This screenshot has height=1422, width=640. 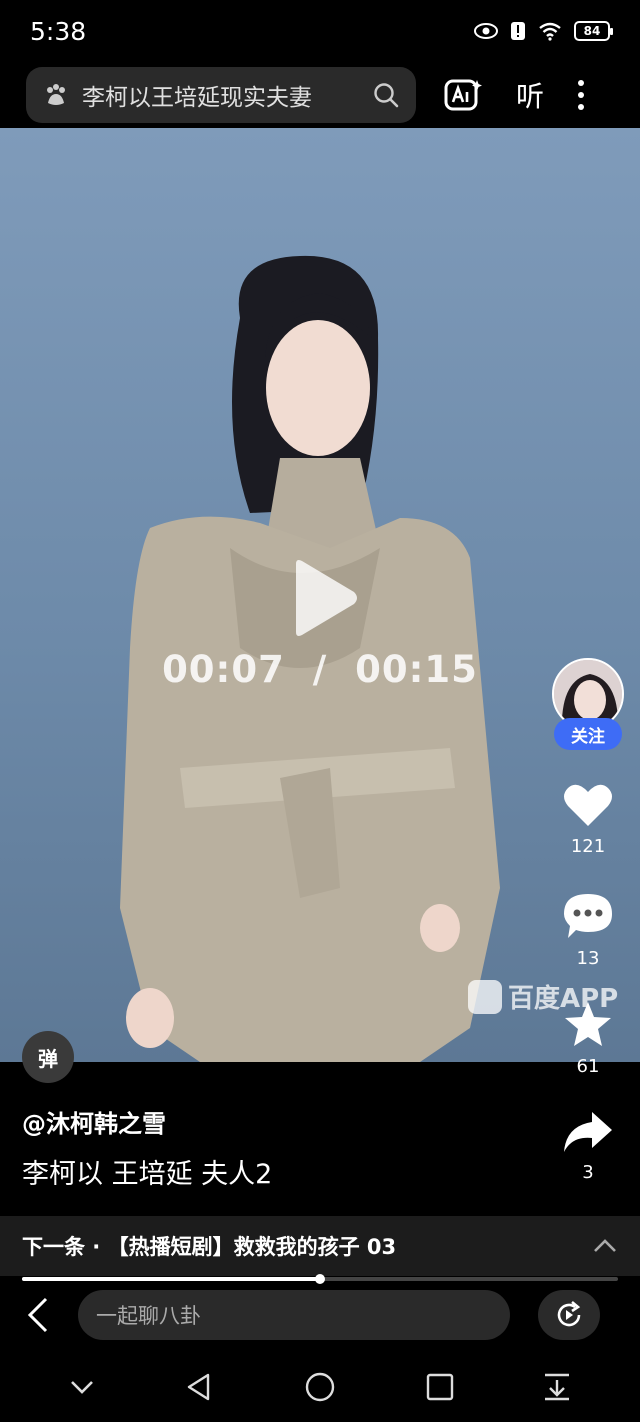 What do you see at coordinates (199, 1387) in the screenshot?
I see `nav-back-icon` at bounding box center [199, 1387].